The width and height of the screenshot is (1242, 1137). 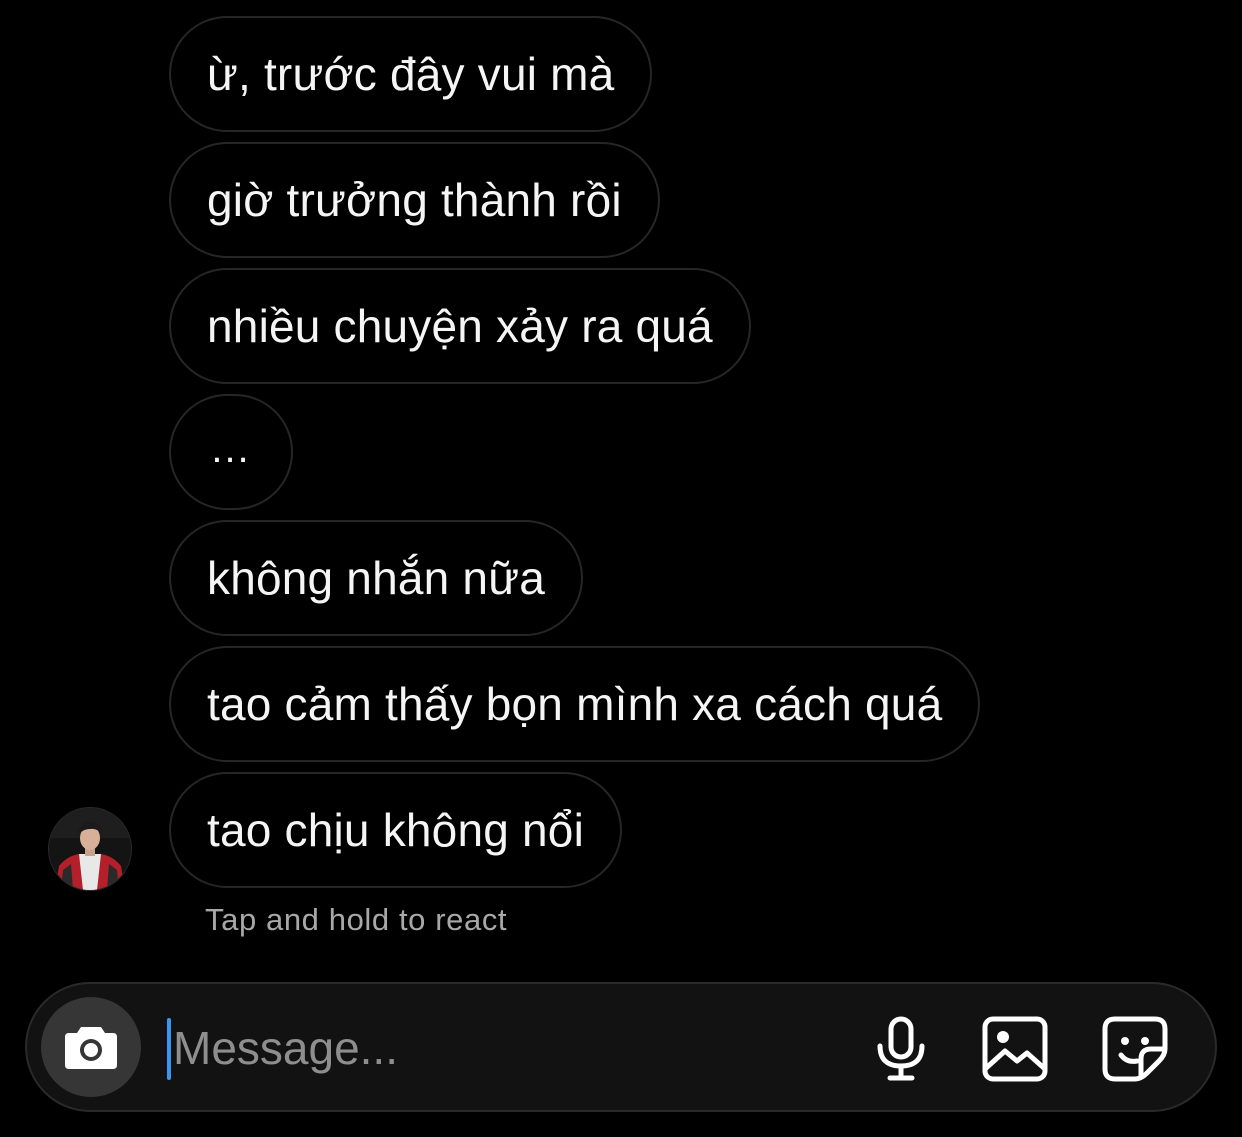 I want to click on sticker-icon, so click(x=1135, y=1049).